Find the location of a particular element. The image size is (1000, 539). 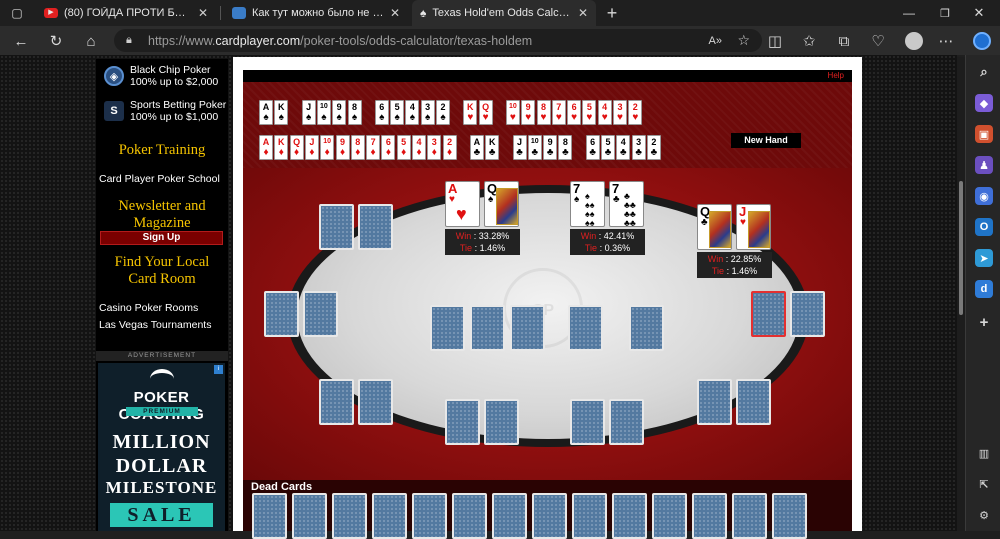

help-link: Help is located at coordinates (836, 75).